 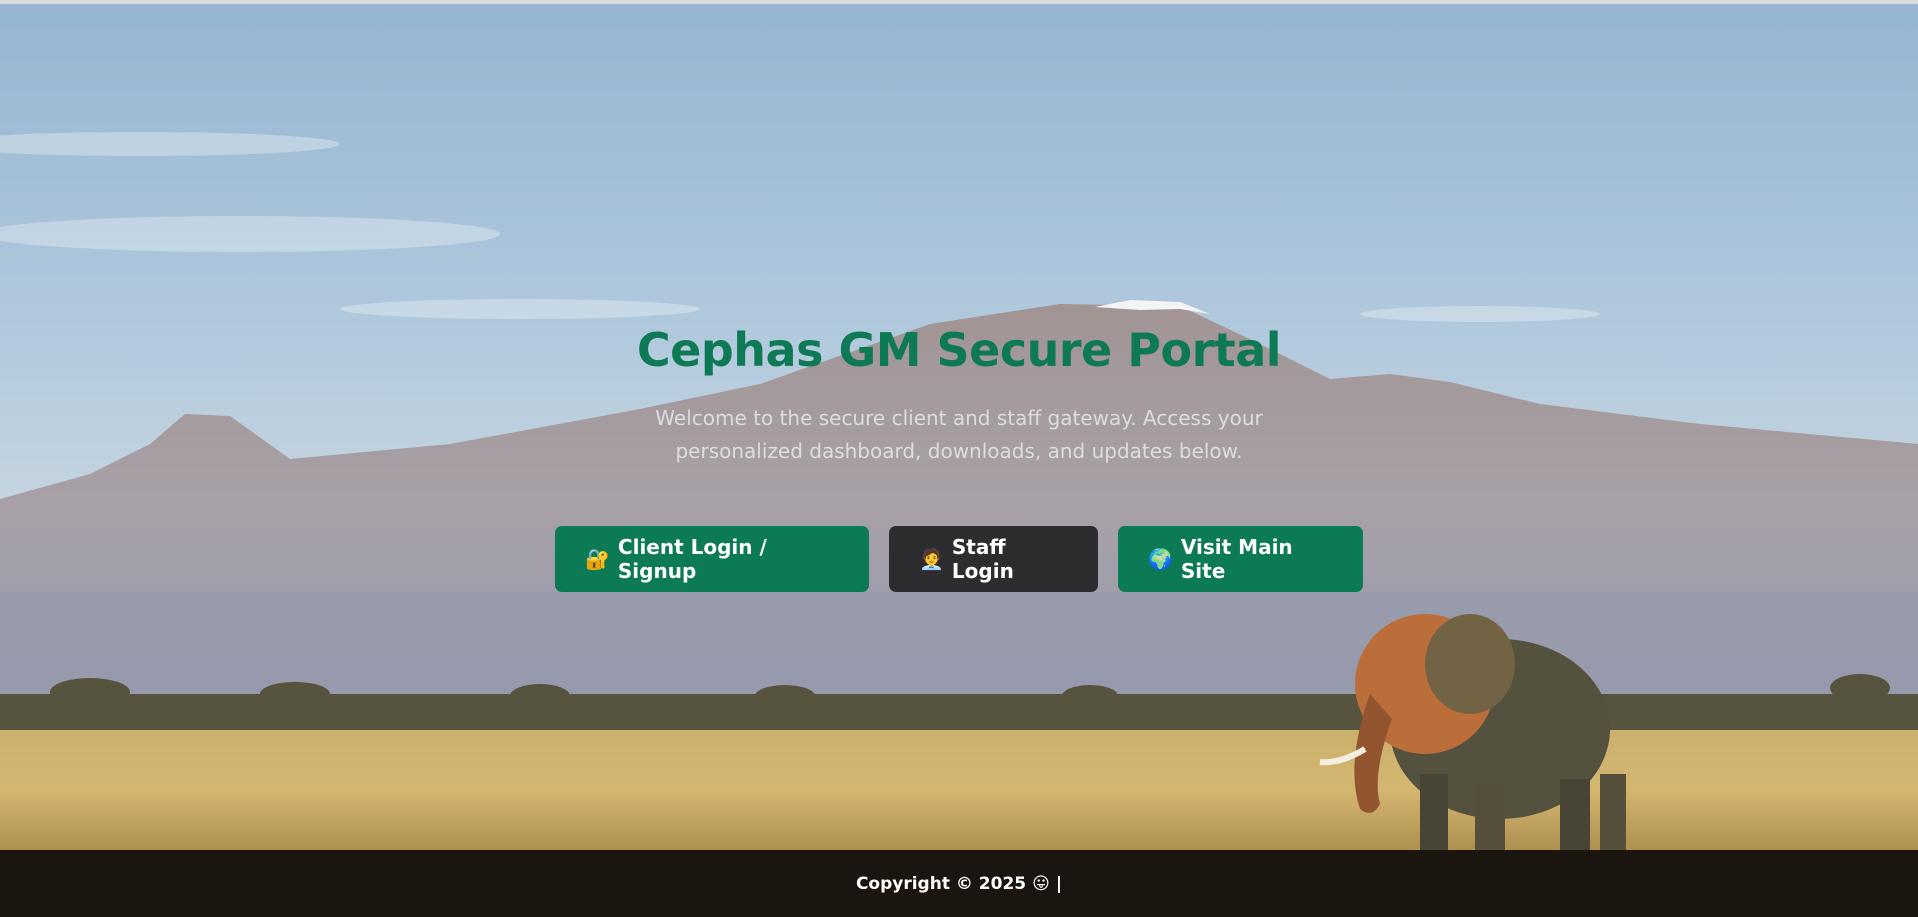 What do you see at coordinates (597, 559) in the screenshot?
I see `lock-icon: 🔐` at bounding box center [597, 559].